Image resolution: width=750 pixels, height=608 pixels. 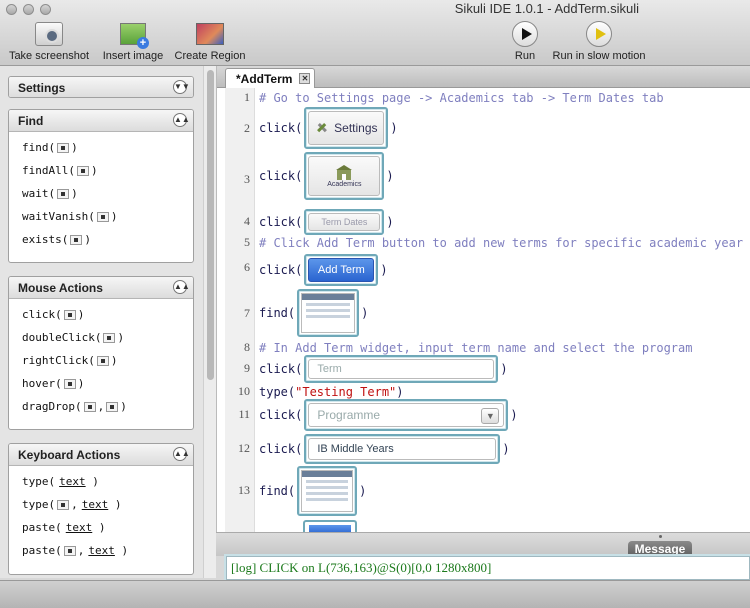 I want to click on keyboard-actions-header: Keyboard Actions ▲▲, so click(x=101, y=455).